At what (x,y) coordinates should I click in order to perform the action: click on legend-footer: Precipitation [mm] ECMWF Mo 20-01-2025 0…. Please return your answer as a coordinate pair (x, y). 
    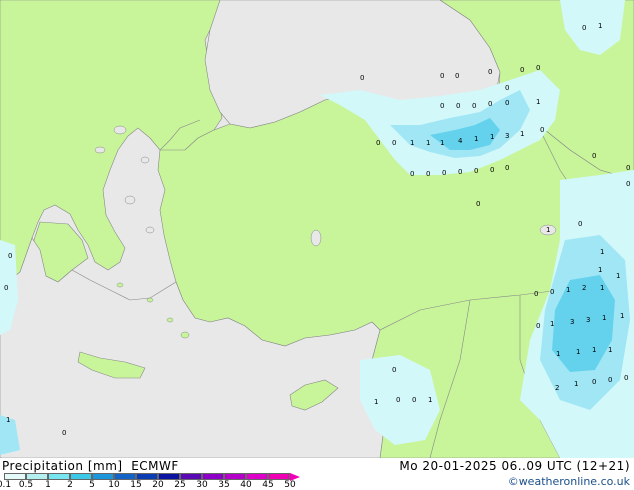
    Looking at the image, I should click on (317, 474).